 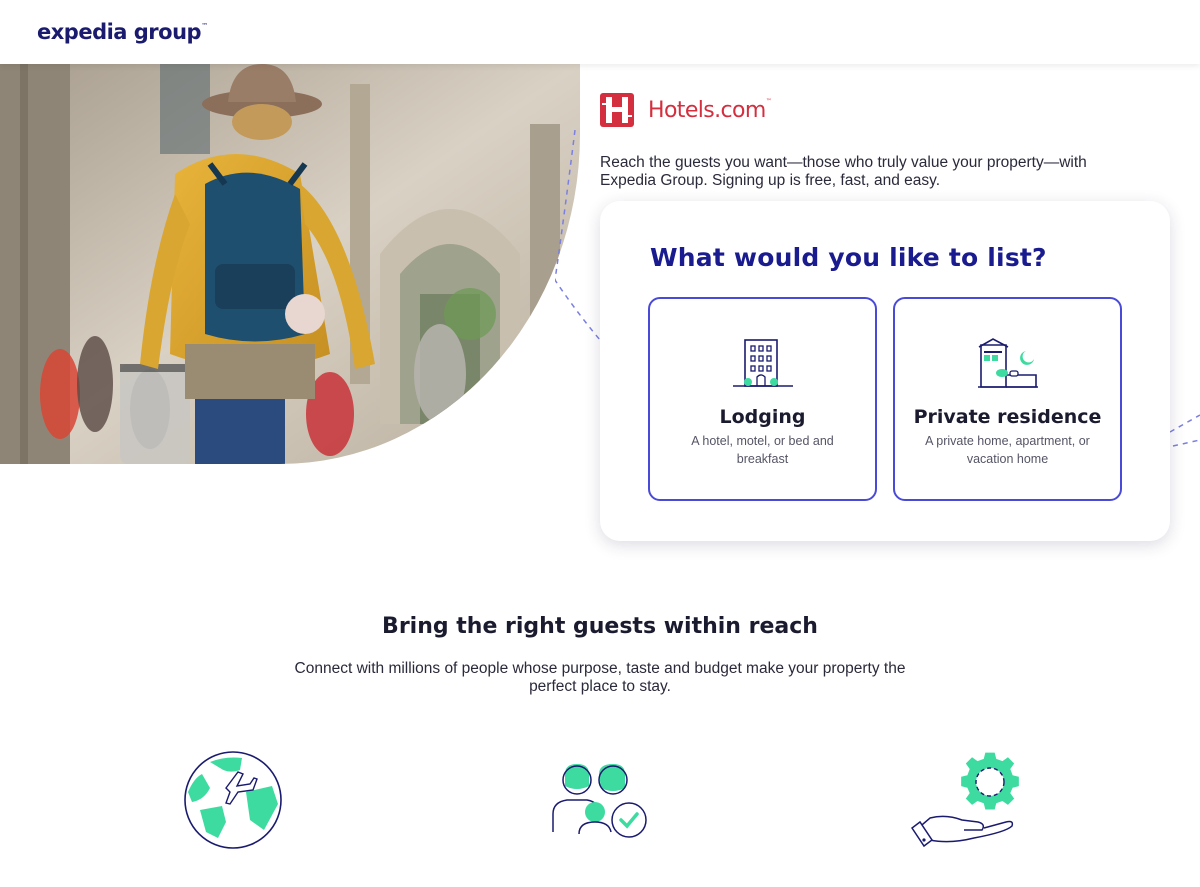 What do you see at coordinates (964, 800) in the screenshot?
I see `hand-gear-icon` at bounding box center [964, 800].